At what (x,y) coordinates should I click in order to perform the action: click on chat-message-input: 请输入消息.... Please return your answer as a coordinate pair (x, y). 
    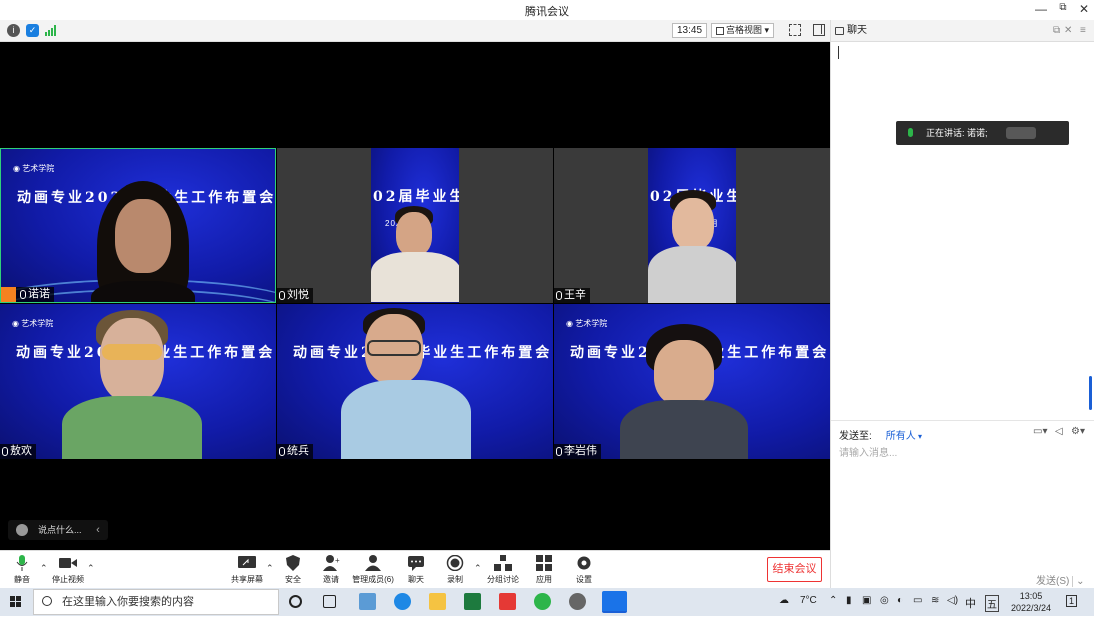
    Looking at the image, I should click on (868, 451).